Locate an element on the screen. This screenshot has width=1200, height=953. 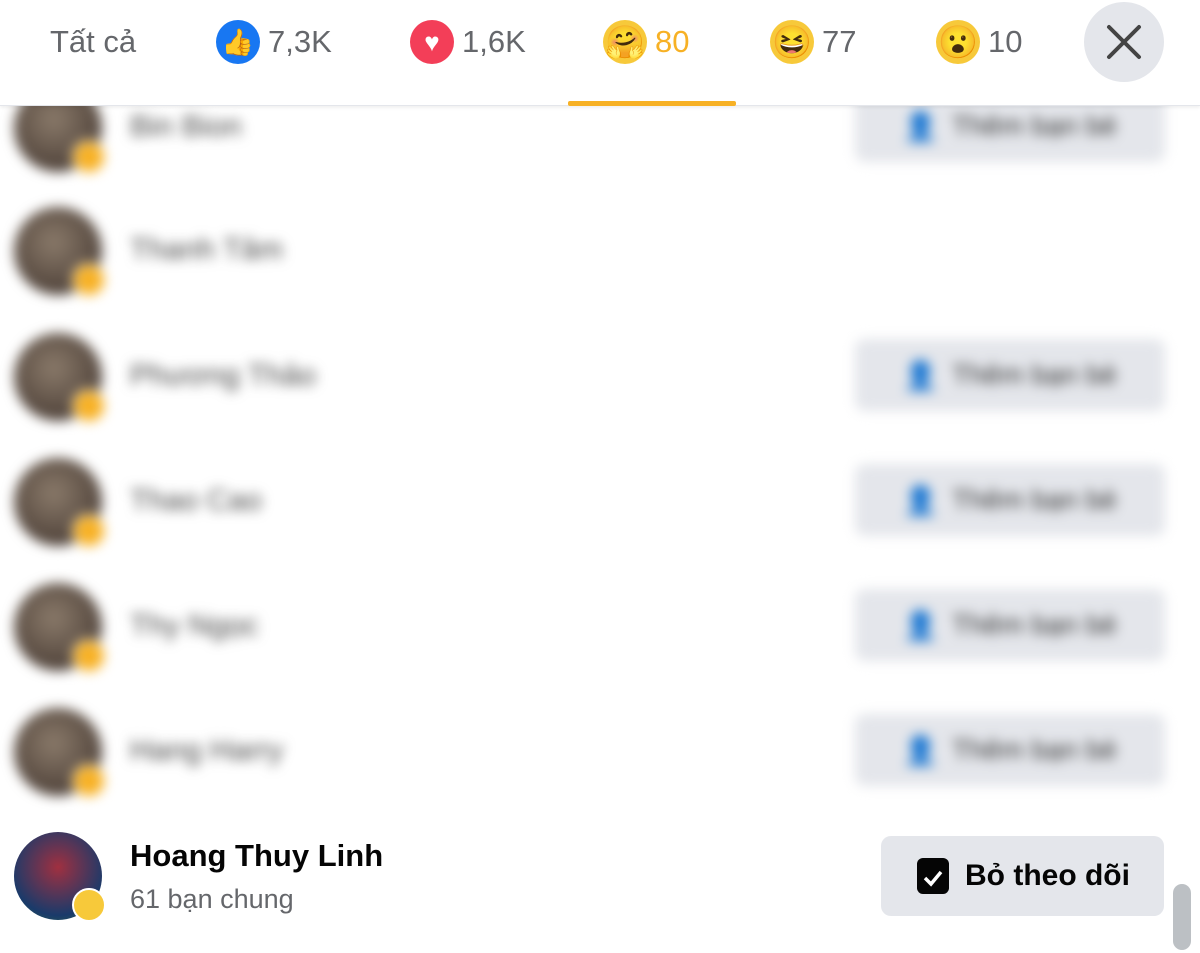
tab-love: ♥ 1,6K is located at coordinates (468, 42).